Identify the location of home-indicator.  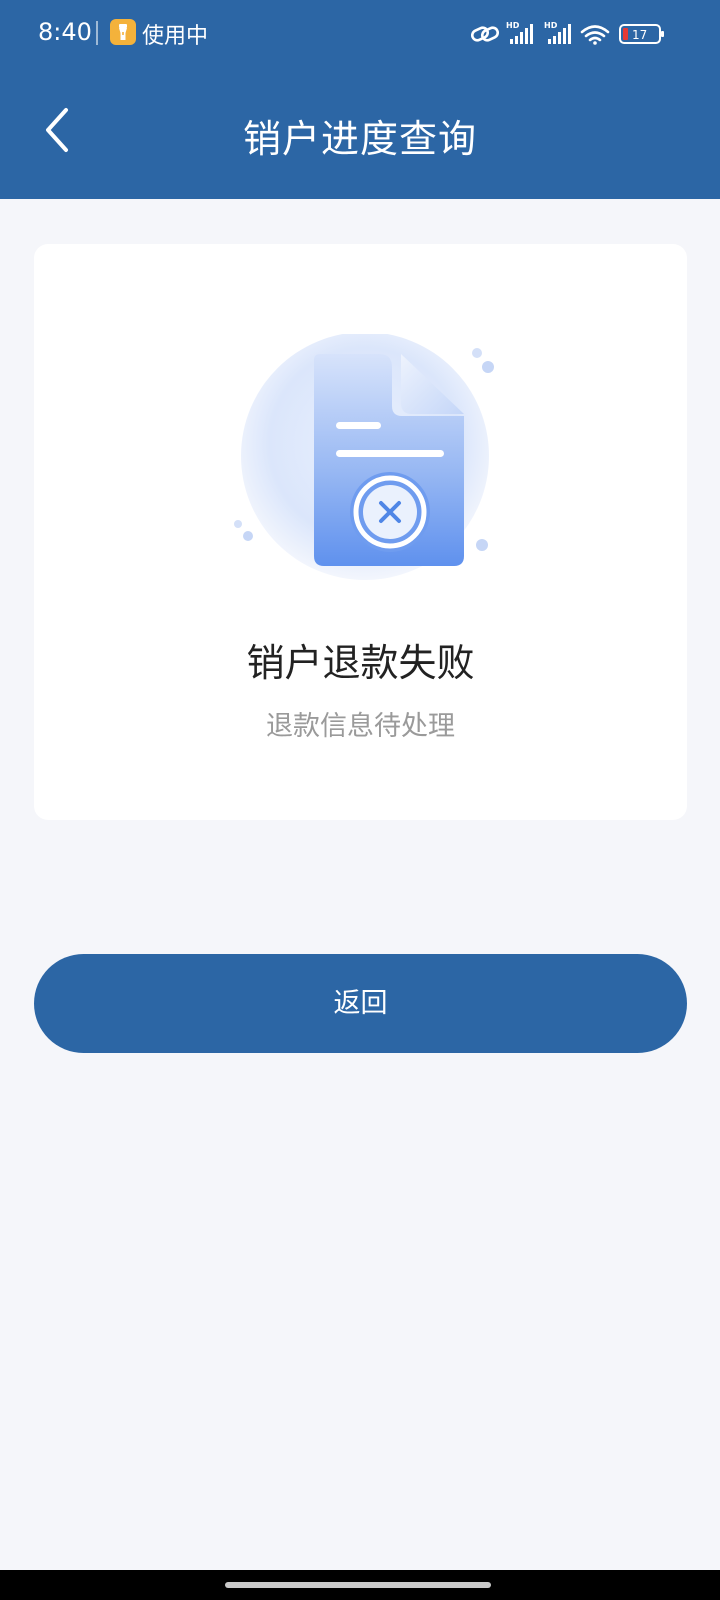
(358, 1585).